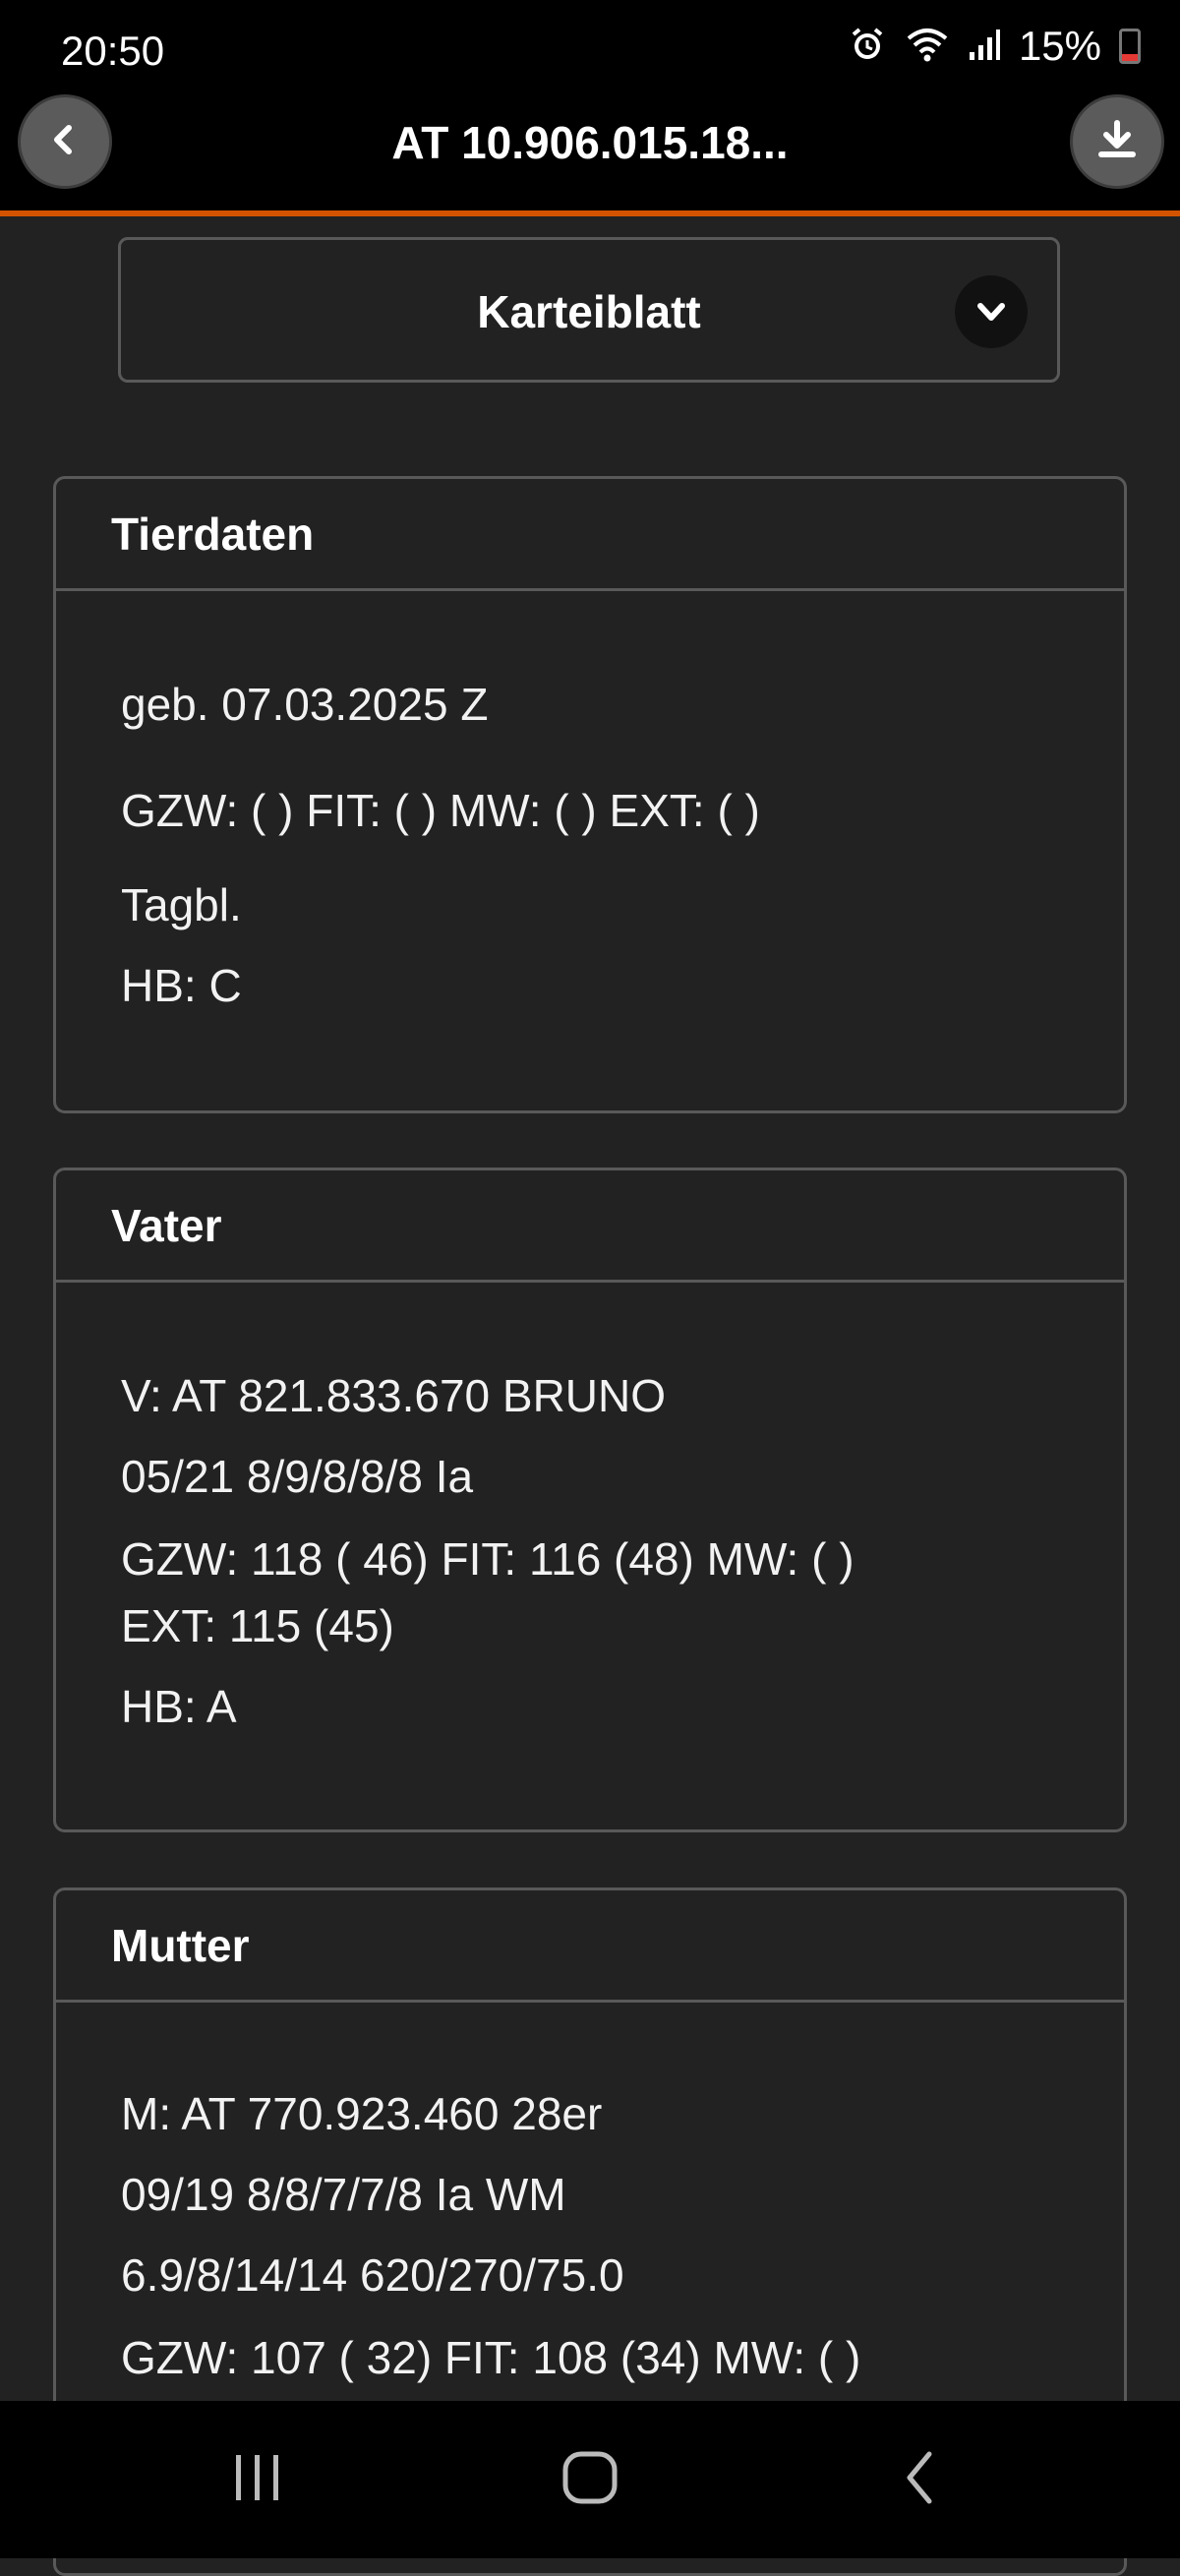 This screenshot has width=1180, height=2576. I want to click on dam-performance: 6.9/8/14/14 620/270/75.0, so click(372, 2275).